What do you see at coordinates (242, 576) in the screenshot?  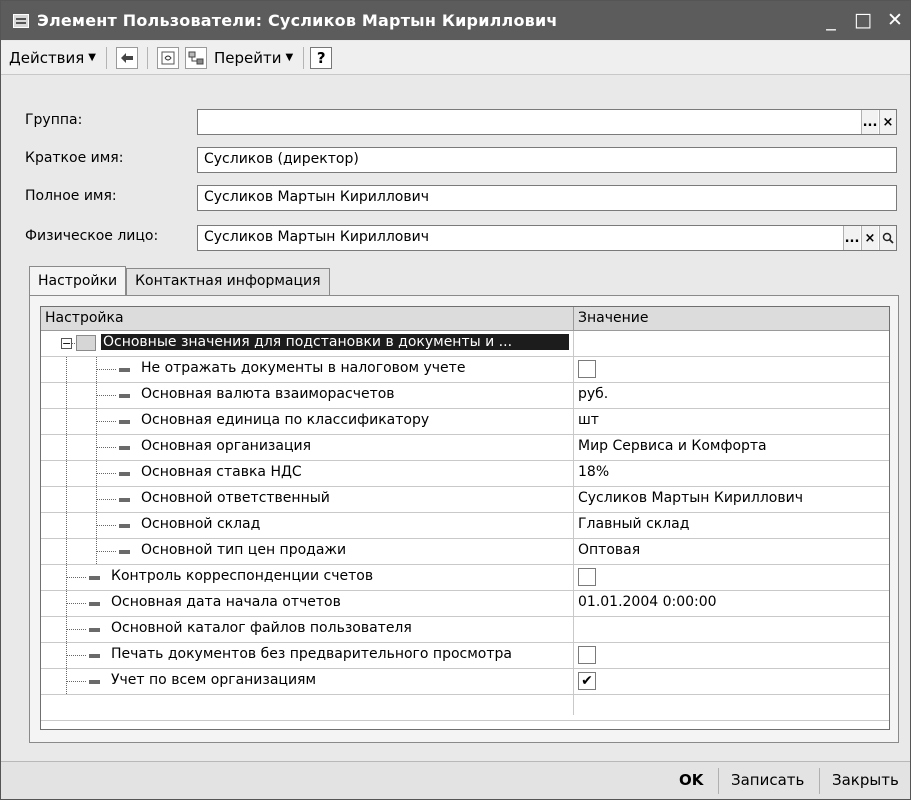 I see `row-setting-name: Контроль корреспонденции счетов` at bounding box center [242, 576].